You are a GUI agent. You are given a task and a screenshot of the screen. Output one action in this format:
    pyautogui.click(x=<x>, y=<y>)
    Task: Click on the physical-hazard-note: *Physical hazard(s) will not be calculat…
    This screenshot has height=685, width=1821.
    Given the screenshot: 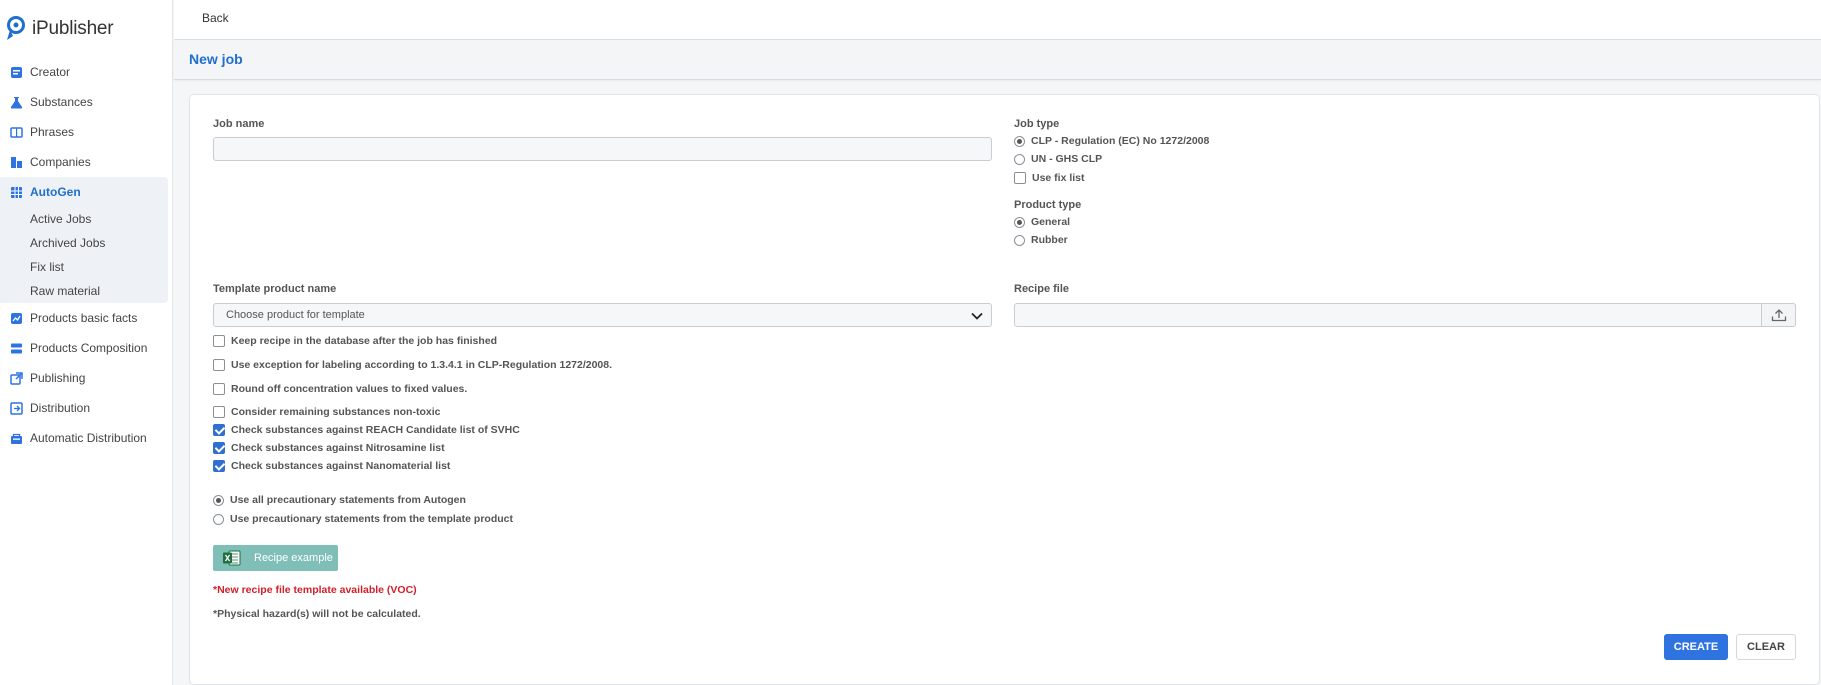 What is the action you would take?
    pyautogui.click(x=317, y=614)
    